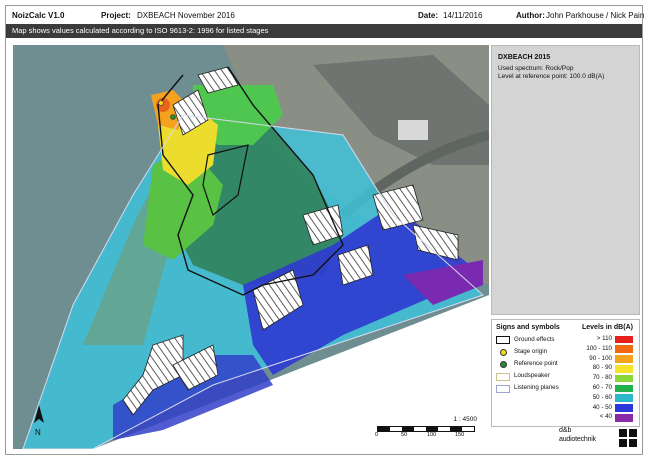 This screenshot has height=460, width=650. Describe the element at coordinates (116, 15) in the screenshot. I see `project-label: Project:` at that location.